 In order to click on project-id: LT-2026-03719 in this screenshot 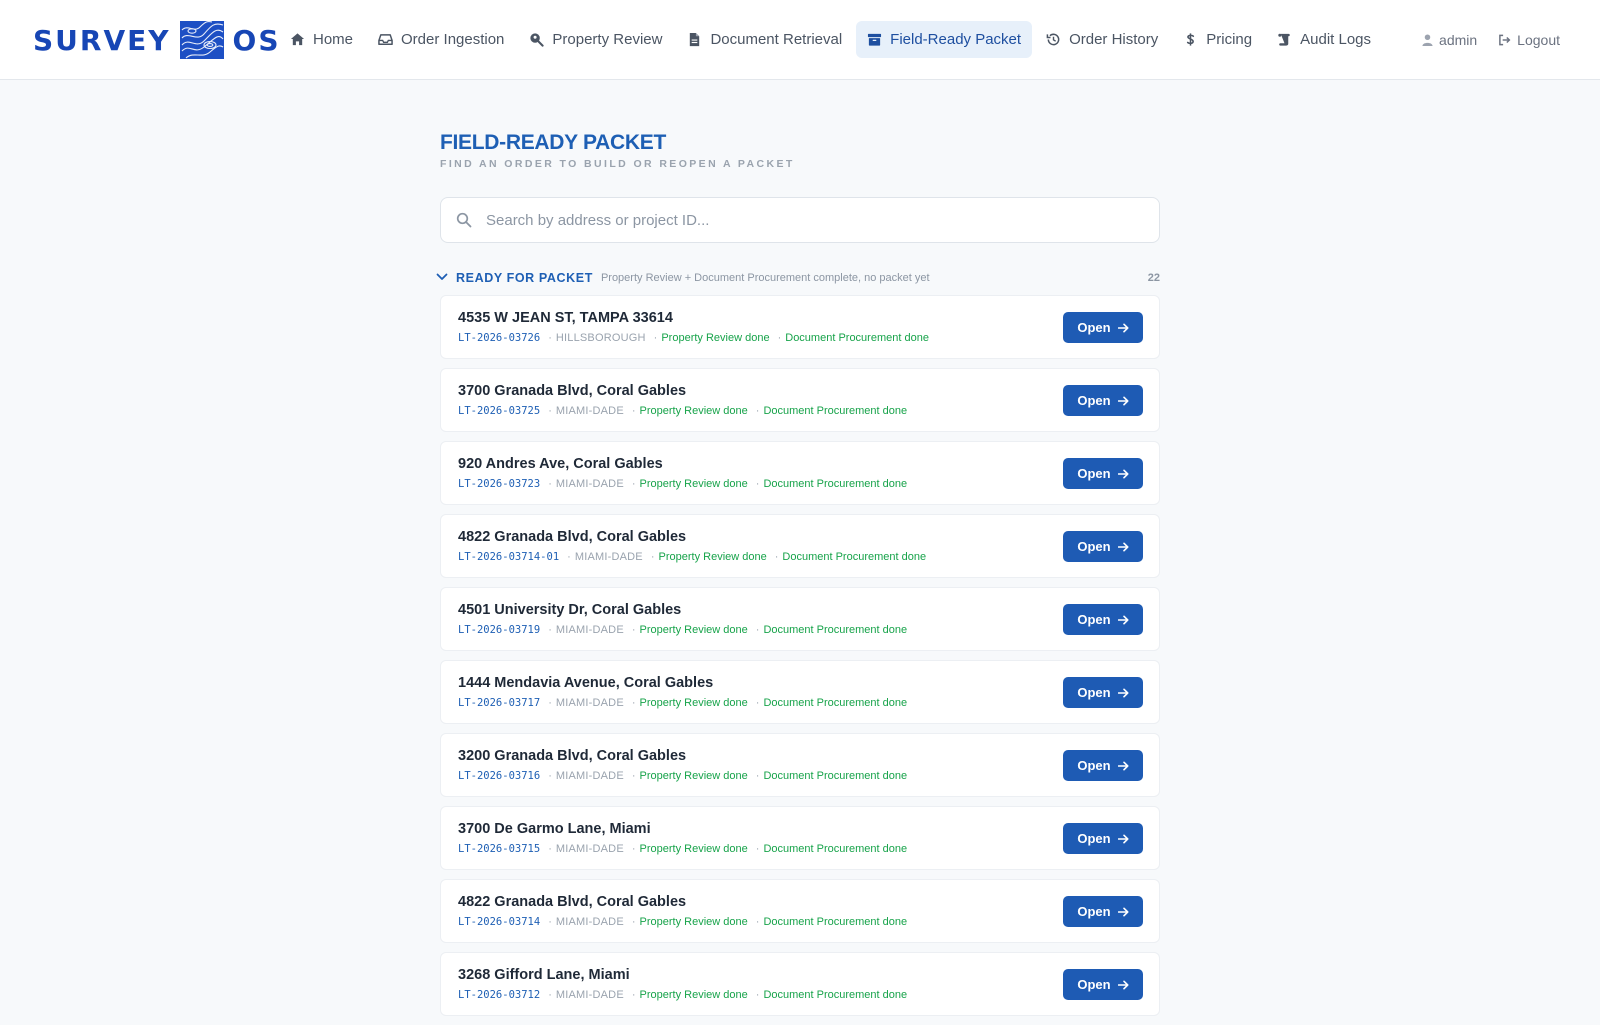, I will do `click(499, 630)`.